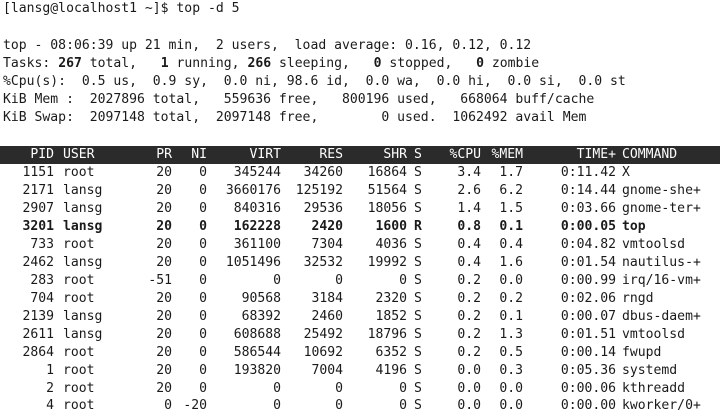  I want to click on cpu-cell: 0.0, so click(469, 370).